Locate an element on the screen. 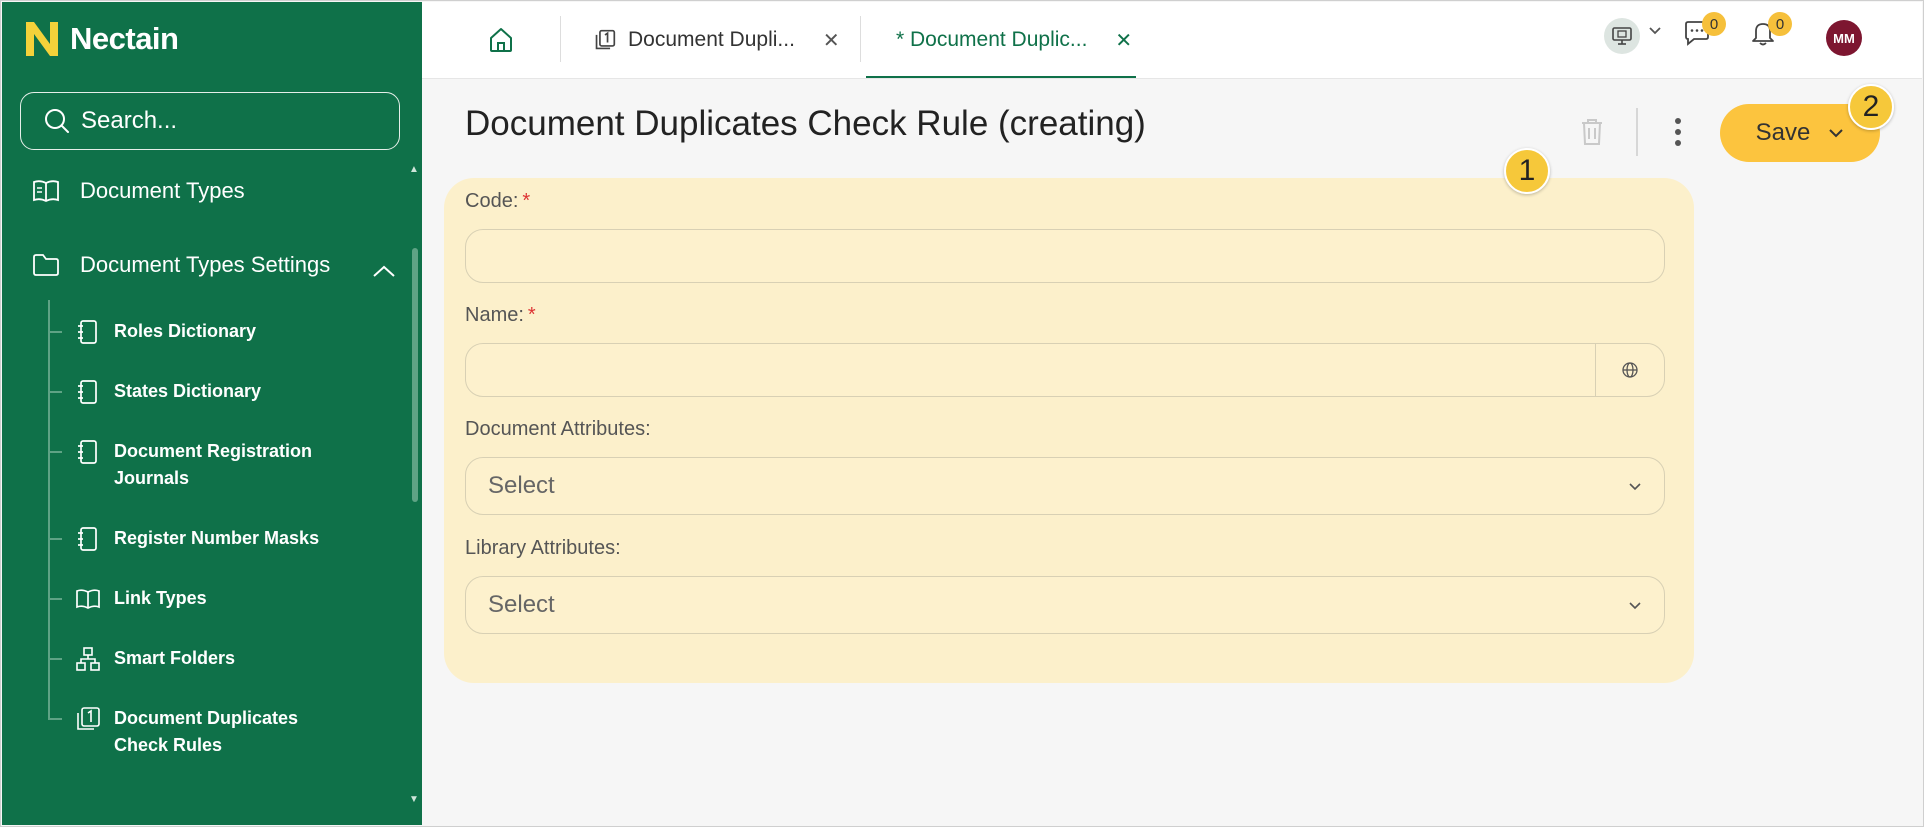 The image size is (1924, 827). sidebar-item-states-dictionary: States Dictionary is located at coordinates (154, 392).